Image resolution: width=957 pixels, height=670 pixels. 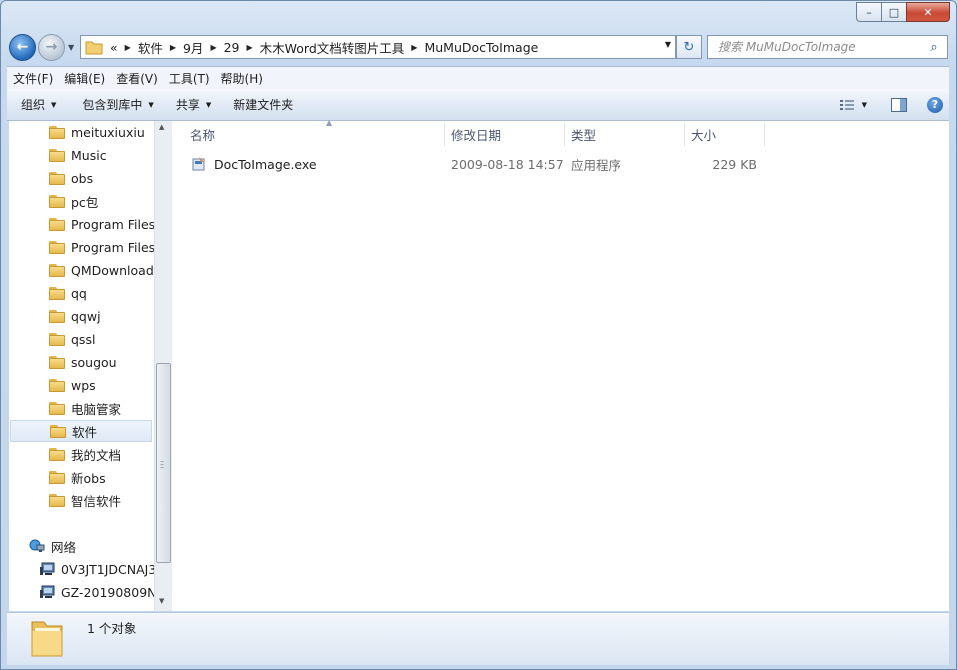 I want to click on forward-arrow-icon: →, so click(x=51, y=47).